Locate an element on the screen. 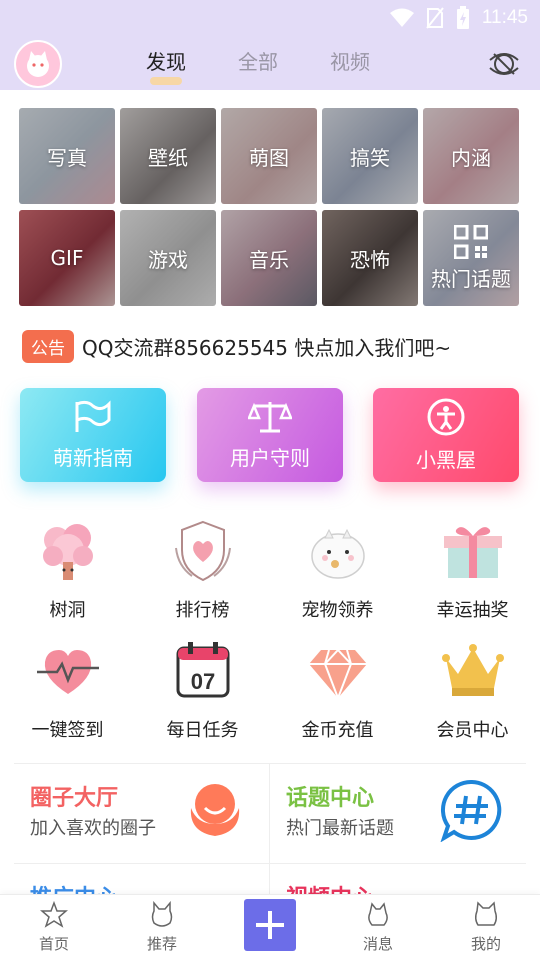 The image size is (540, 960). category-tile: GIF is located at coordinates (67, 258).